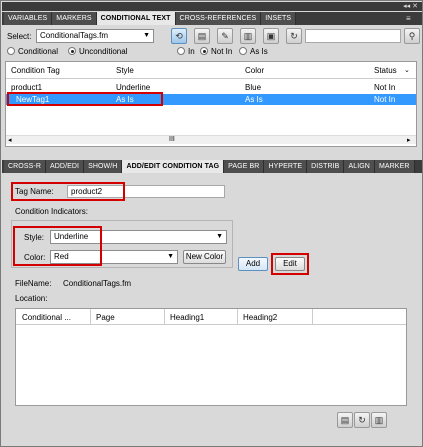 The image size is (423, 447). I want to click on radio-as-is: As Is, so click(253, 52).